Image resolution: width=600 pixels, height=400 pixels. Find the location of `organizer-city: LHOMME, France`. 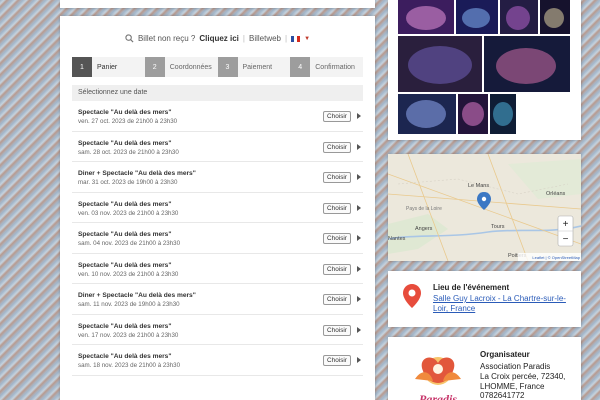

organizer-city: LHOMME, France is located at coordinates (512, 386).